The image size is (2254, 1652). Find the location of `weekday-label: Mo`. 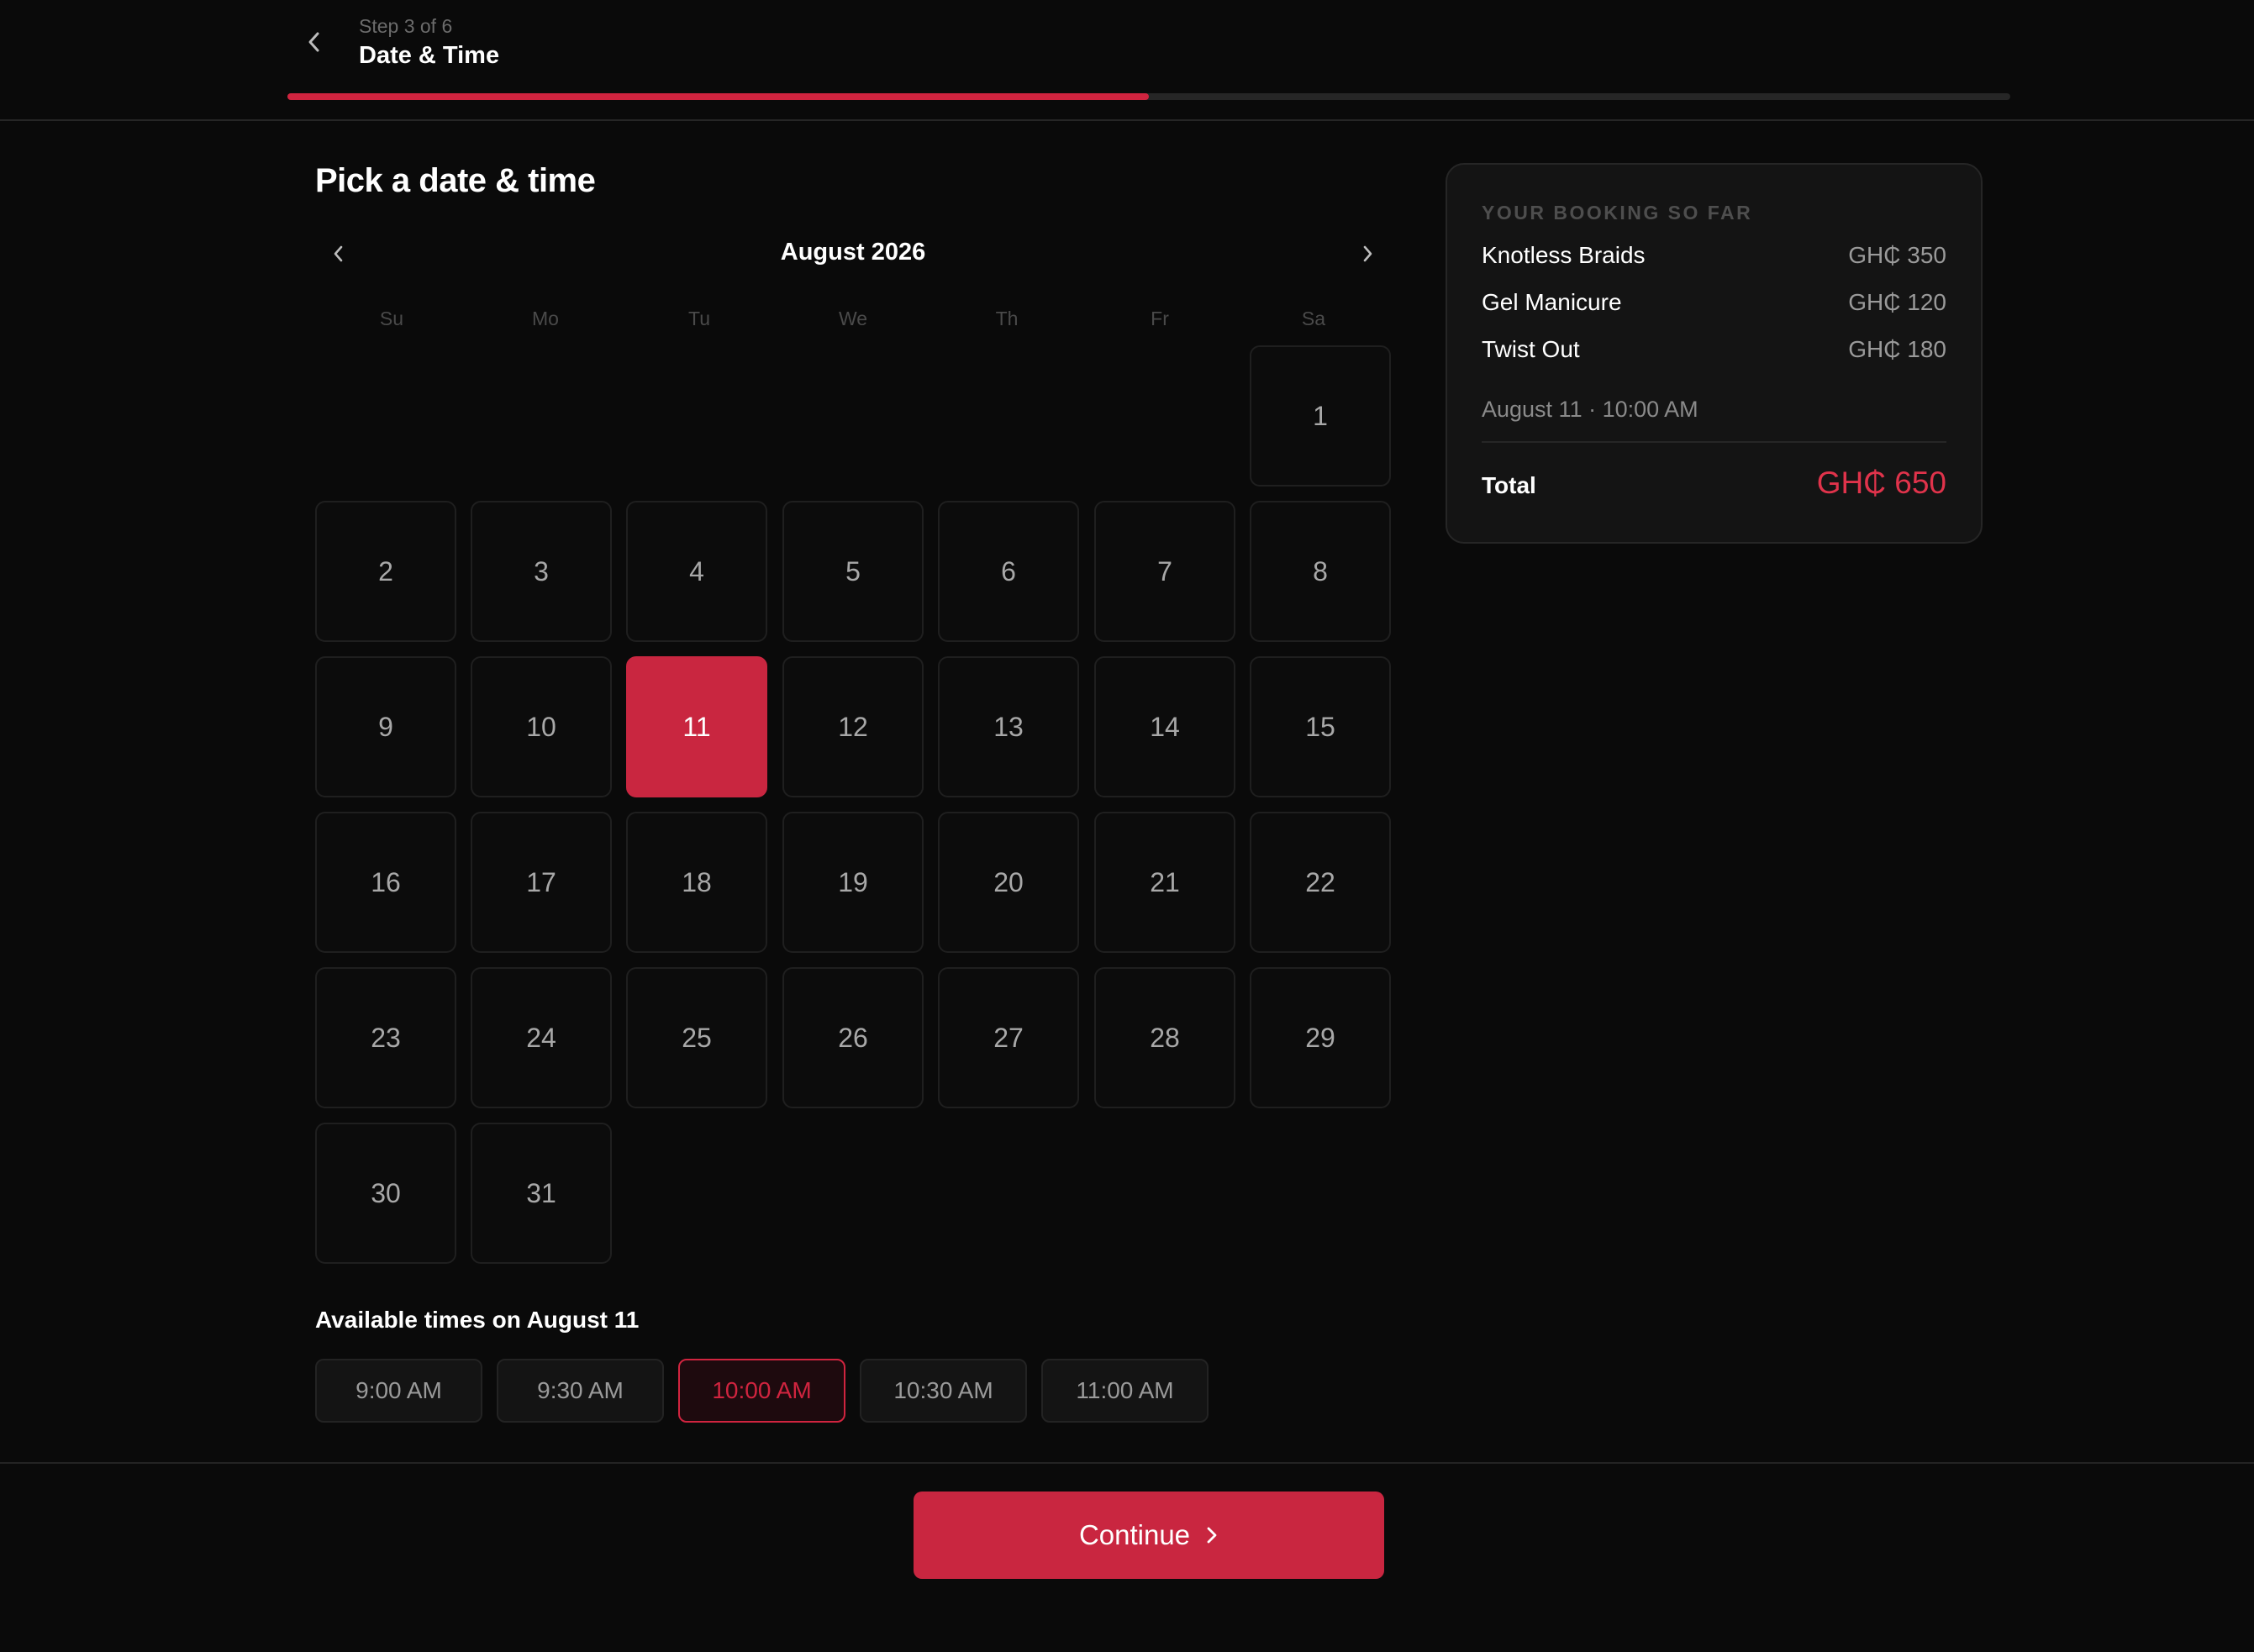

weekday-label: Mo is located at coordinates (545, 319).